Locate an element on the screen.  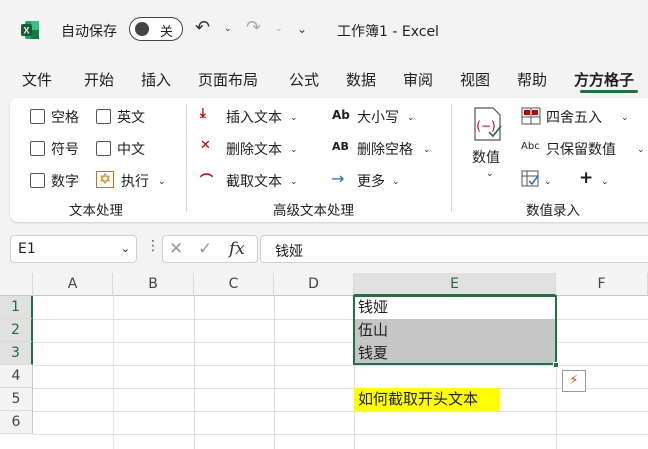
tab-file: 文件 is located at coordinates (37, 79).